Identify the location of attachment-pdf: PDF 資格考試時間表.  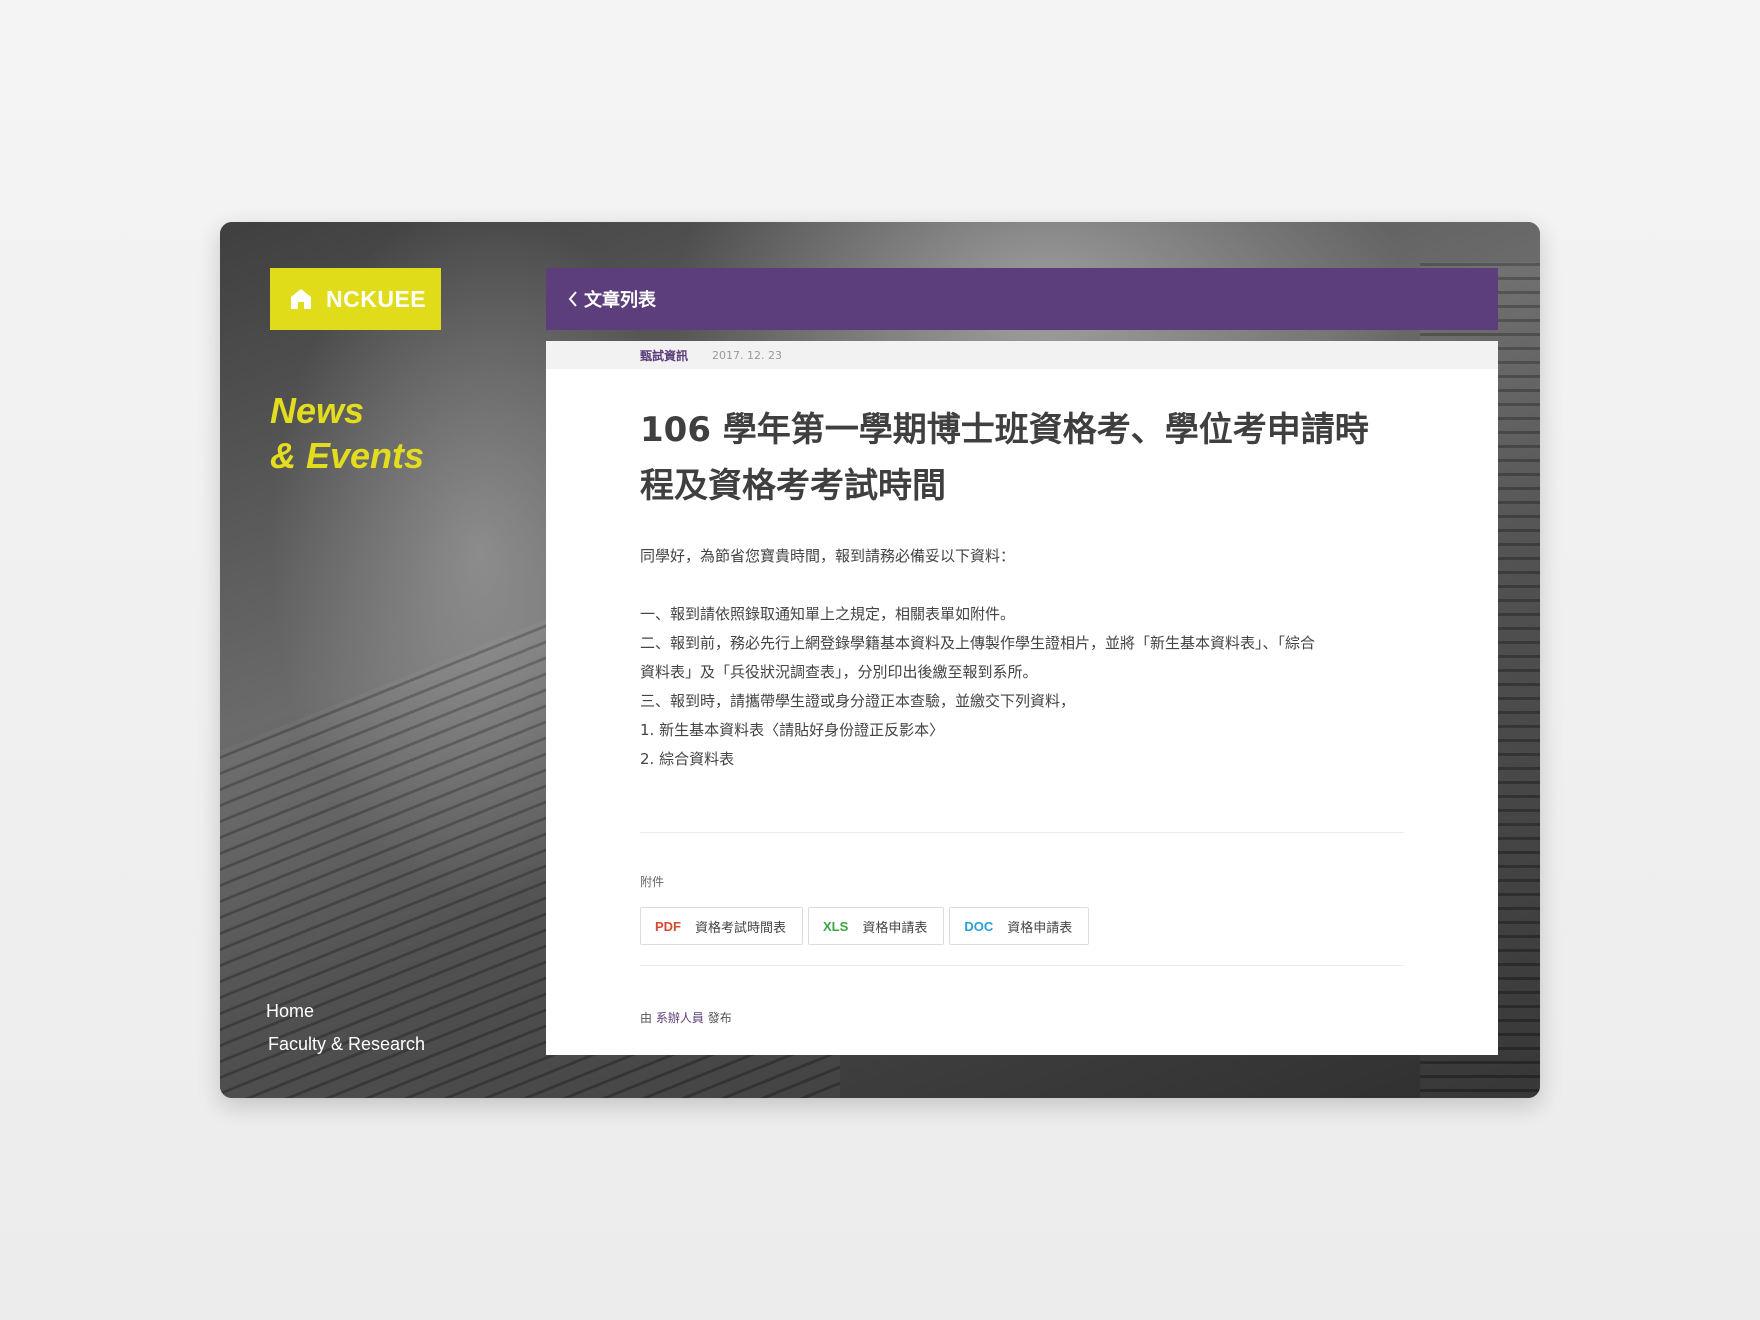
(722, 926).